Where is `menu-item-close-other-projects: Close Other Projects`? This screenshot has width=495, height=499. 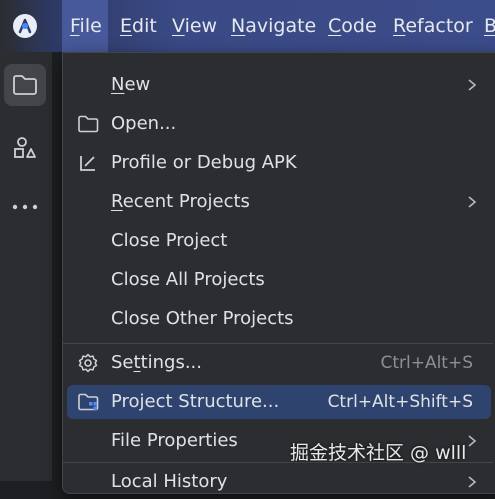 menu-item-close-other-projects: Close Other Projects is located at coordinates (279, 319).